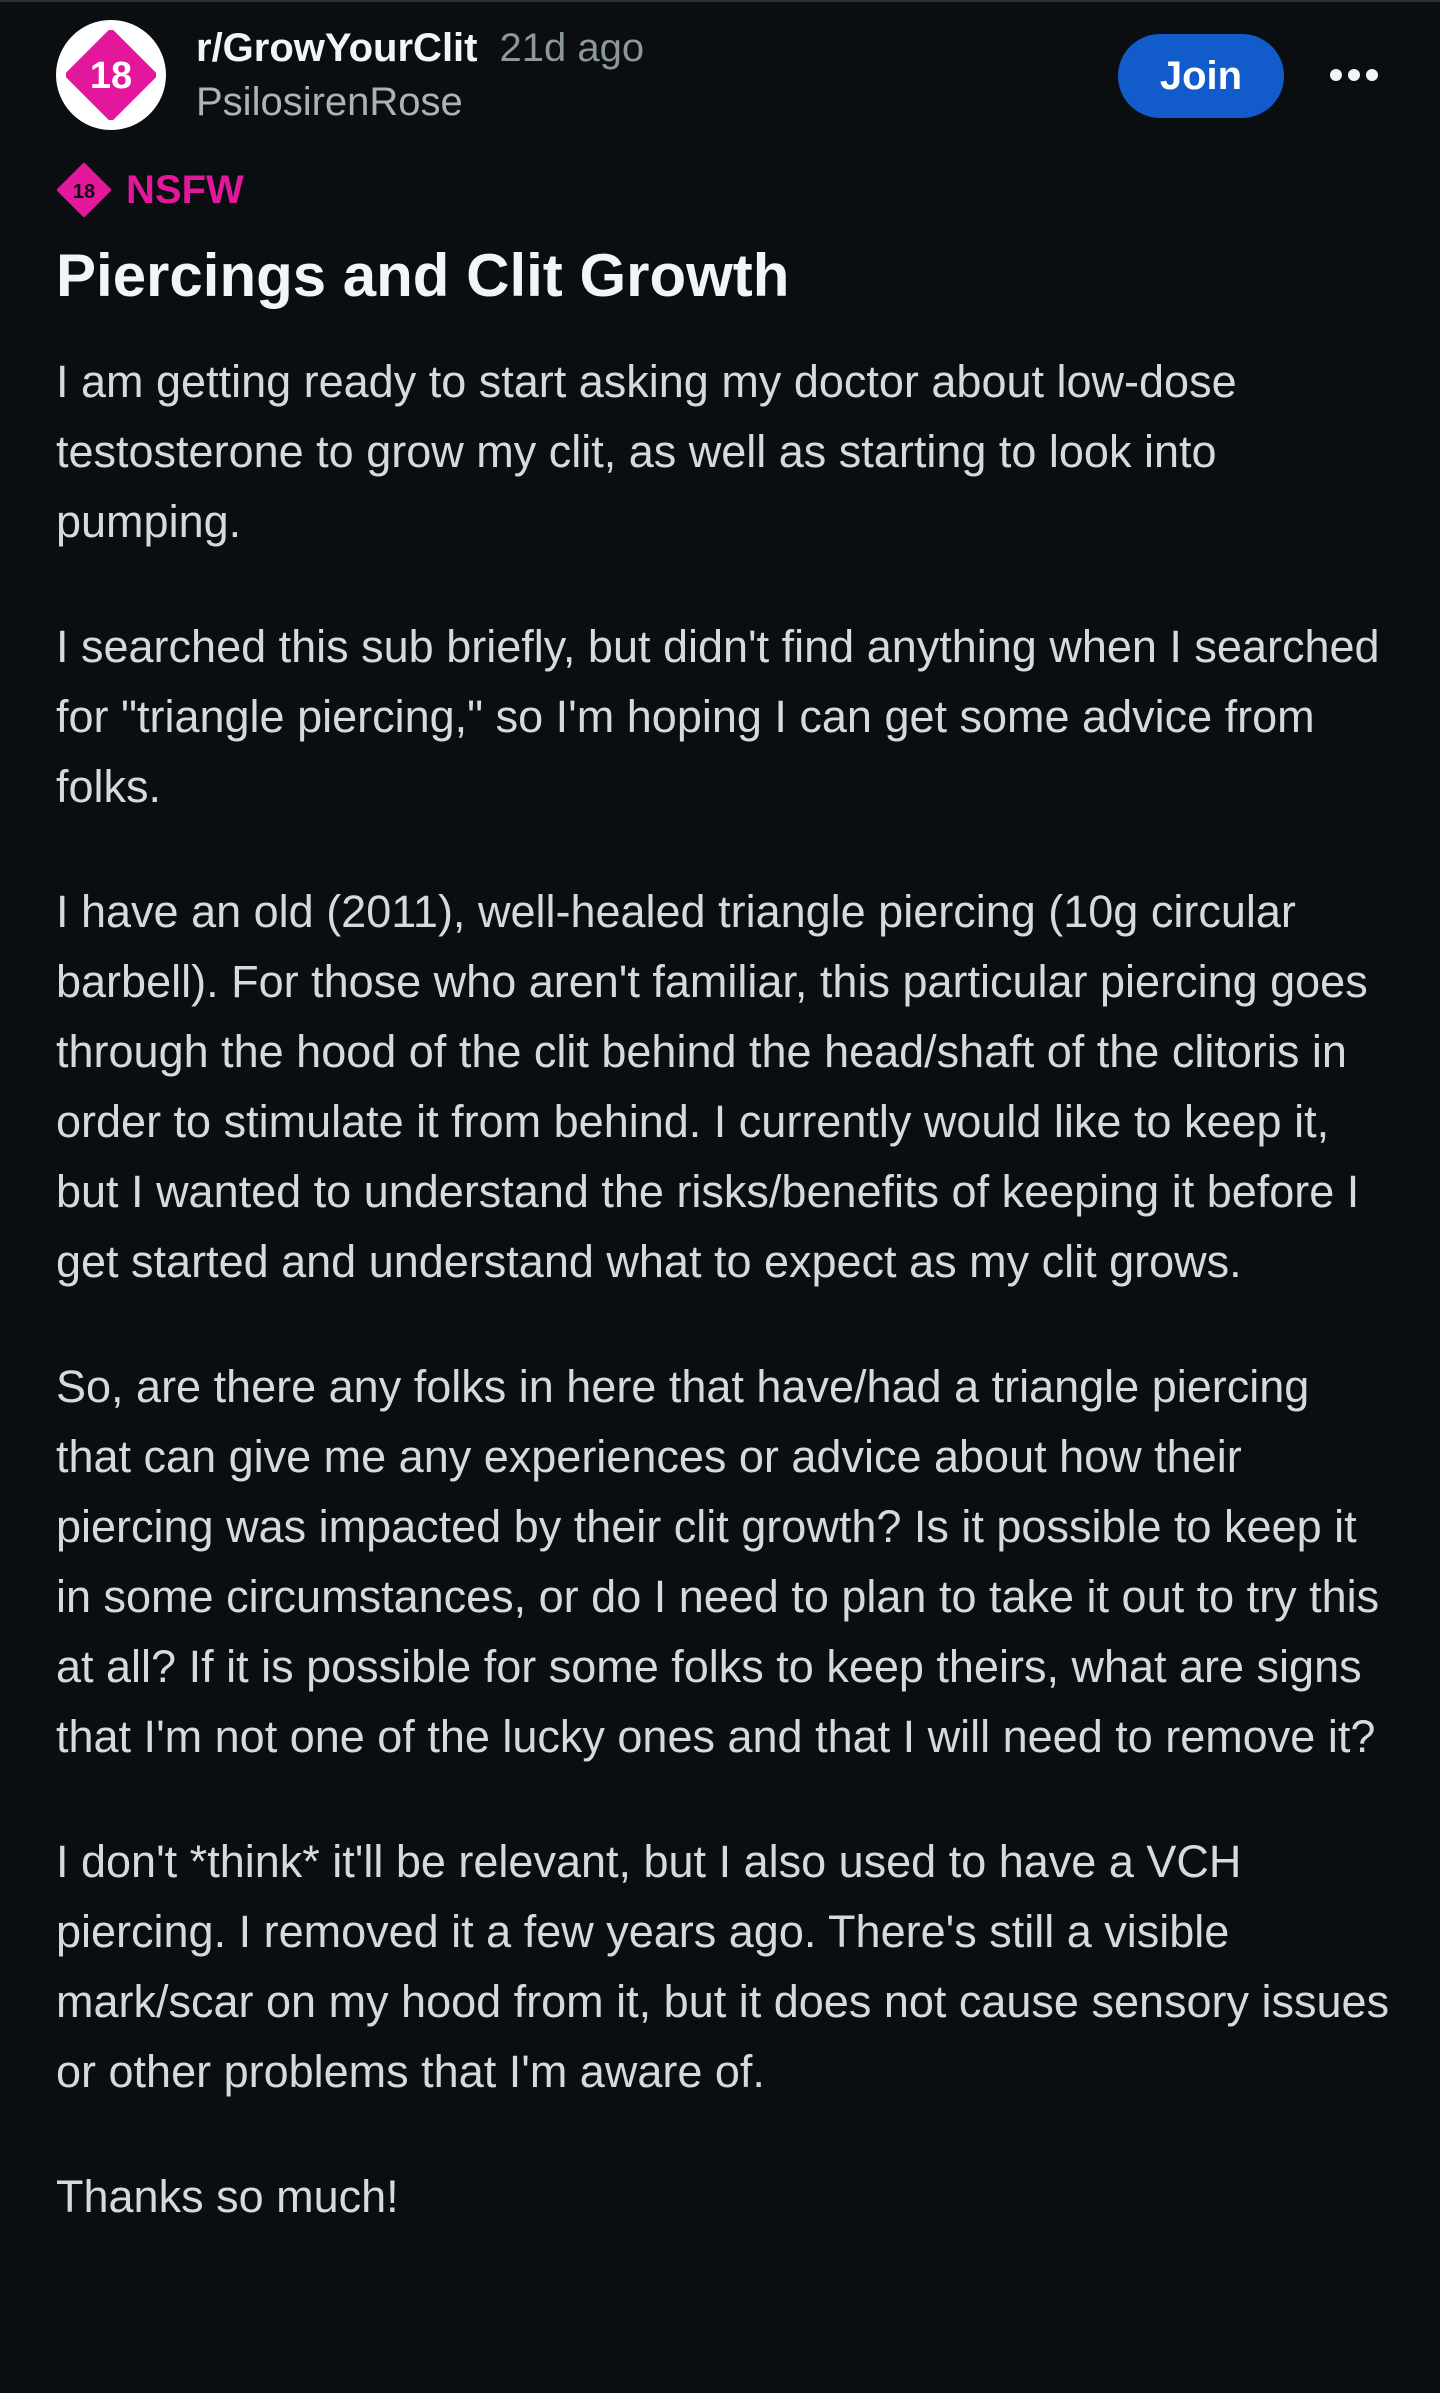 The width and height of the screenshot is (1440, 2393). What do you see at coordinates (720, 1) in the screenshot?
I see `top-divider` at bounding box center [720, 1].